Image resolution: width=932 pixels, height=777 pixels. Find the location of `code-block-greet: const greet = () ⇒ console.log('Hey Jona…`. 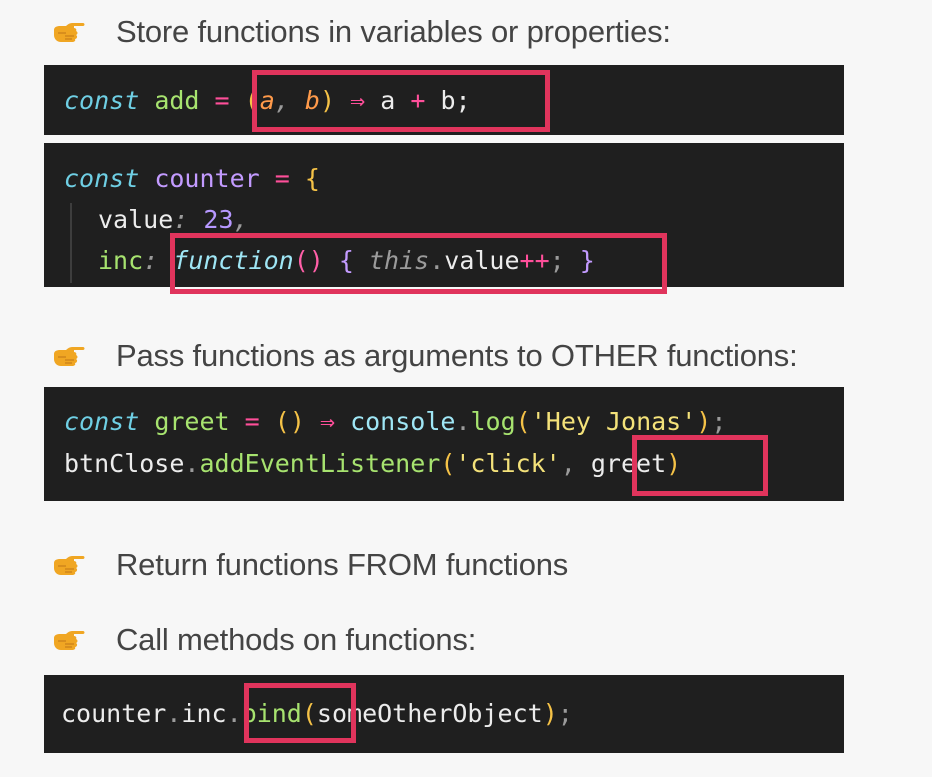

code-block-greet: const greet = () ⇒ console.log('Hey Jona… is located at coordinates (444, 444).